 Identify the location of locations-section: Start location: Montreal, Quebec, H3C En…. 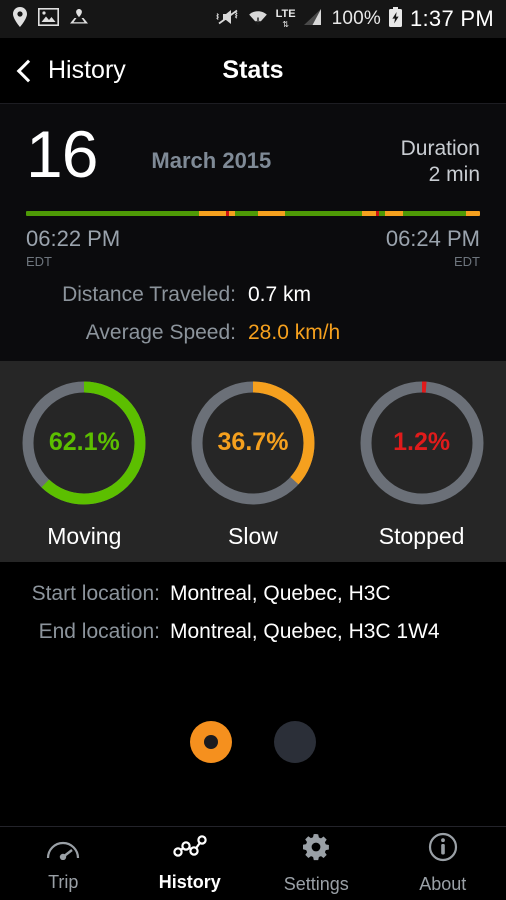
(253, 609).